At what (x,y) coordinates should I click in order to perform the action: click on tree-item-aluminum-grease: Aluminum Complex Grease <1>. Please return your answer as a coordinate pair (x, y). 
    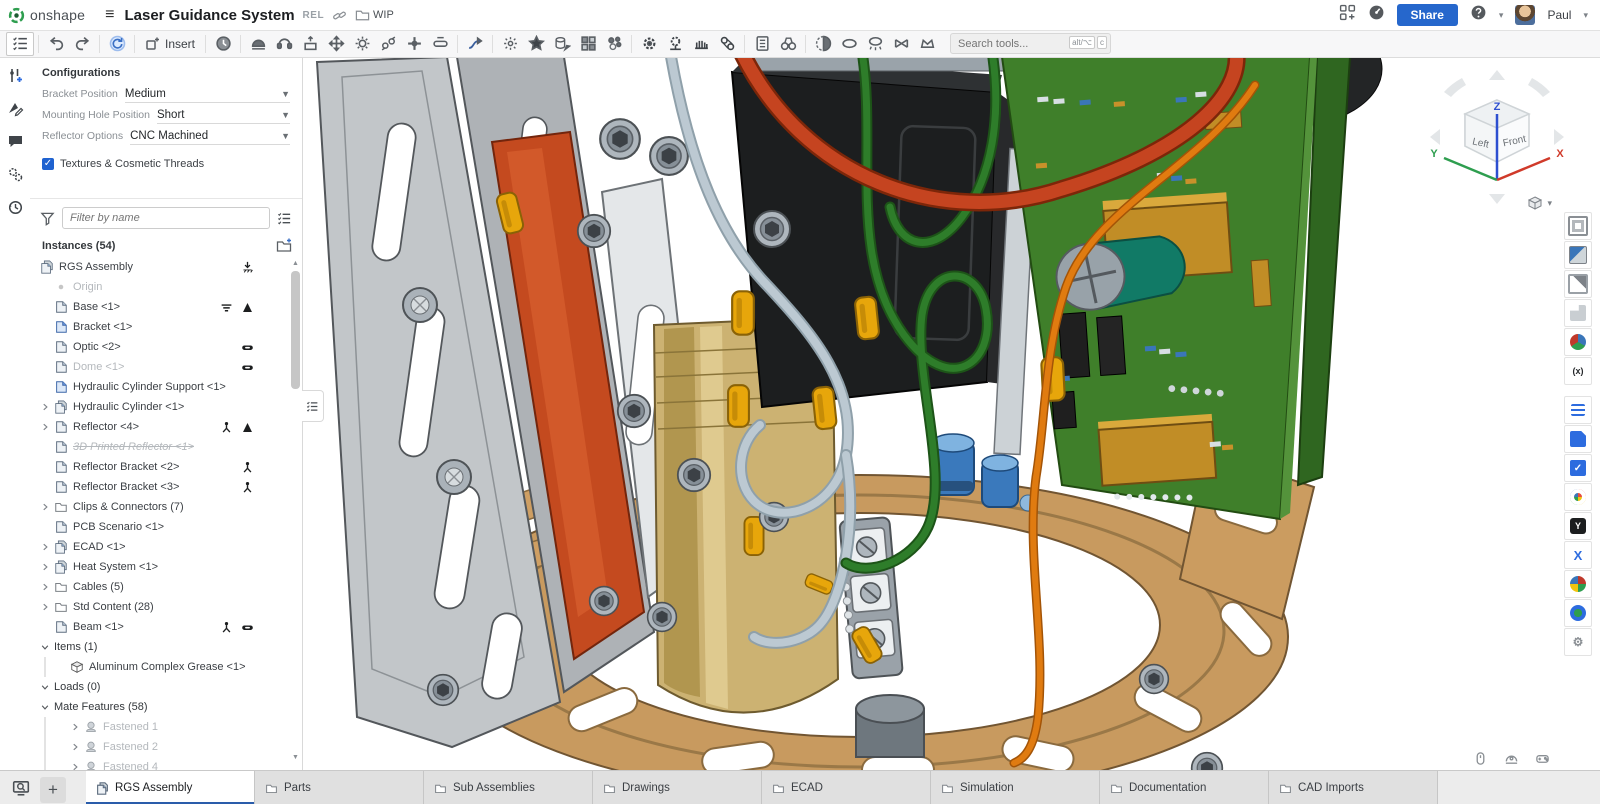
    Looking at the image, I should click on (173, 667).